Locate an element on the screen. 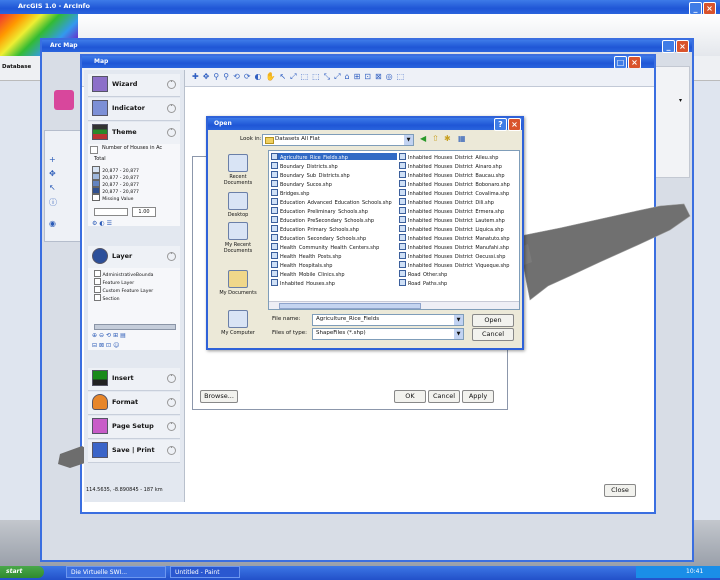  file-item: Education_PreSecondary_Schools.shp is located at coordinates (334, 219).